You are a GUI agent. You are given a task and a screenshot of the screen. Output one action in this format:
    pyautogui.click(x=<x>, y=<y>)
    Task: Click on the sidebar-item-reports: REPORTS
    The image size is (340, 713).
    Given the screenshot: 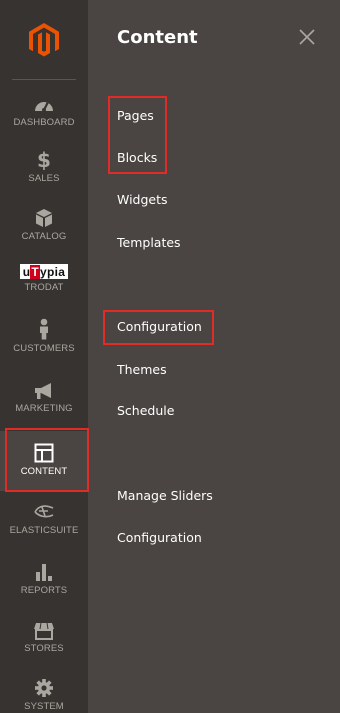 What is the action you would take?
    pyautogui.click(x=44, y=583)
    